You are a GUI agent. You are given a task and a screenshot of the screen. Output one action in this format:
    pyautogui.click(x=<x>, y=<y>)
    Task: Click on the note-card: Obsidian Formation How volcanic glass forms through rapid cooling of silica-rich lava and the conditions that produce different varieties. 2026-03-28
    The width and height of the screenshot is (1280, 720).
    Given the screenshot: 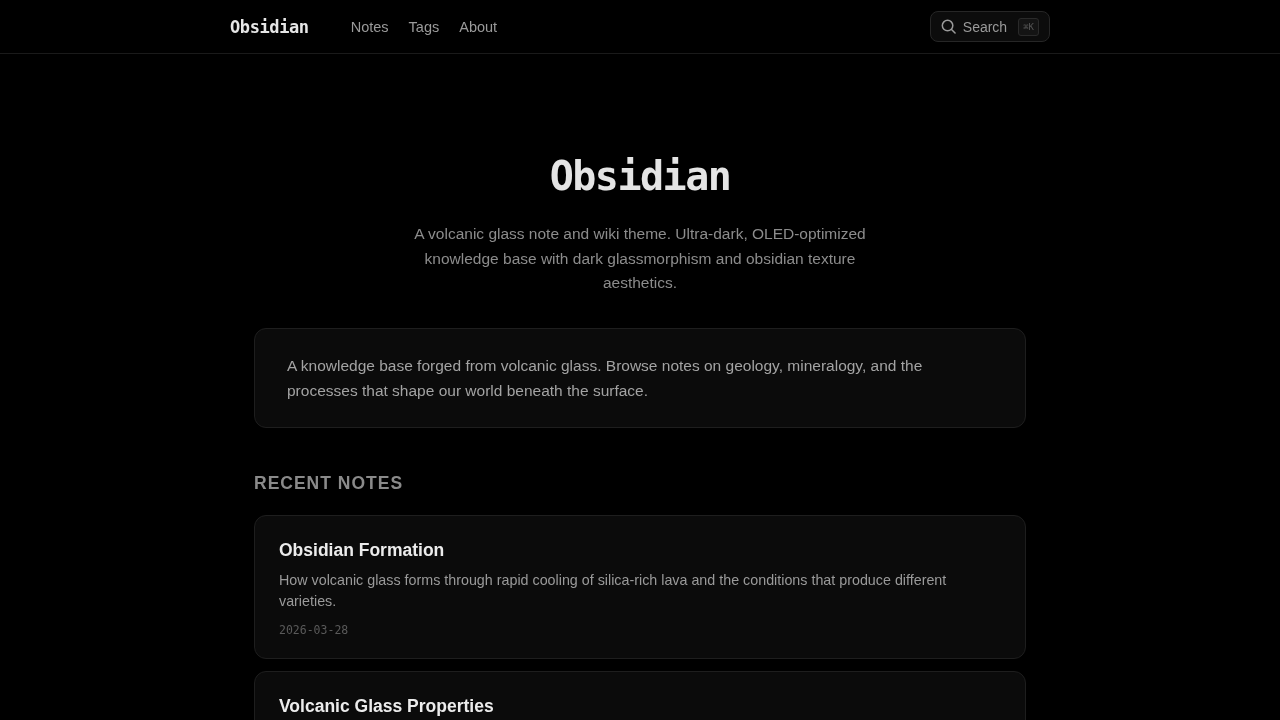 What is the action you would take?
    pyautogui.click(x=640, y=586)
    